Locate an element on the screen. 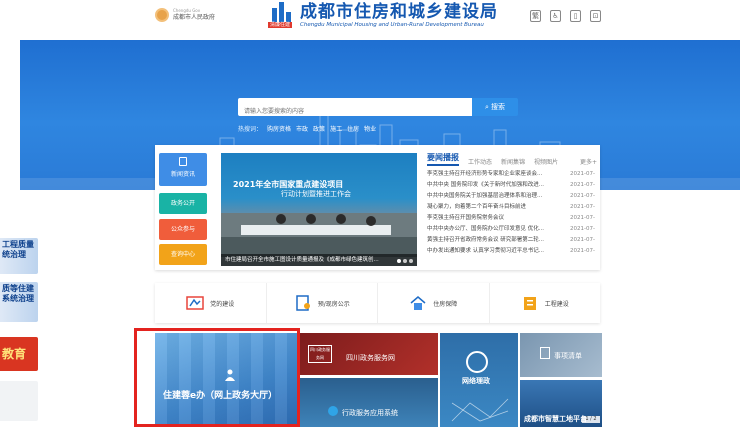 The height and width of the screenshot is (427, 740). hot-word: 物业 is located at coordinates (370, 128).